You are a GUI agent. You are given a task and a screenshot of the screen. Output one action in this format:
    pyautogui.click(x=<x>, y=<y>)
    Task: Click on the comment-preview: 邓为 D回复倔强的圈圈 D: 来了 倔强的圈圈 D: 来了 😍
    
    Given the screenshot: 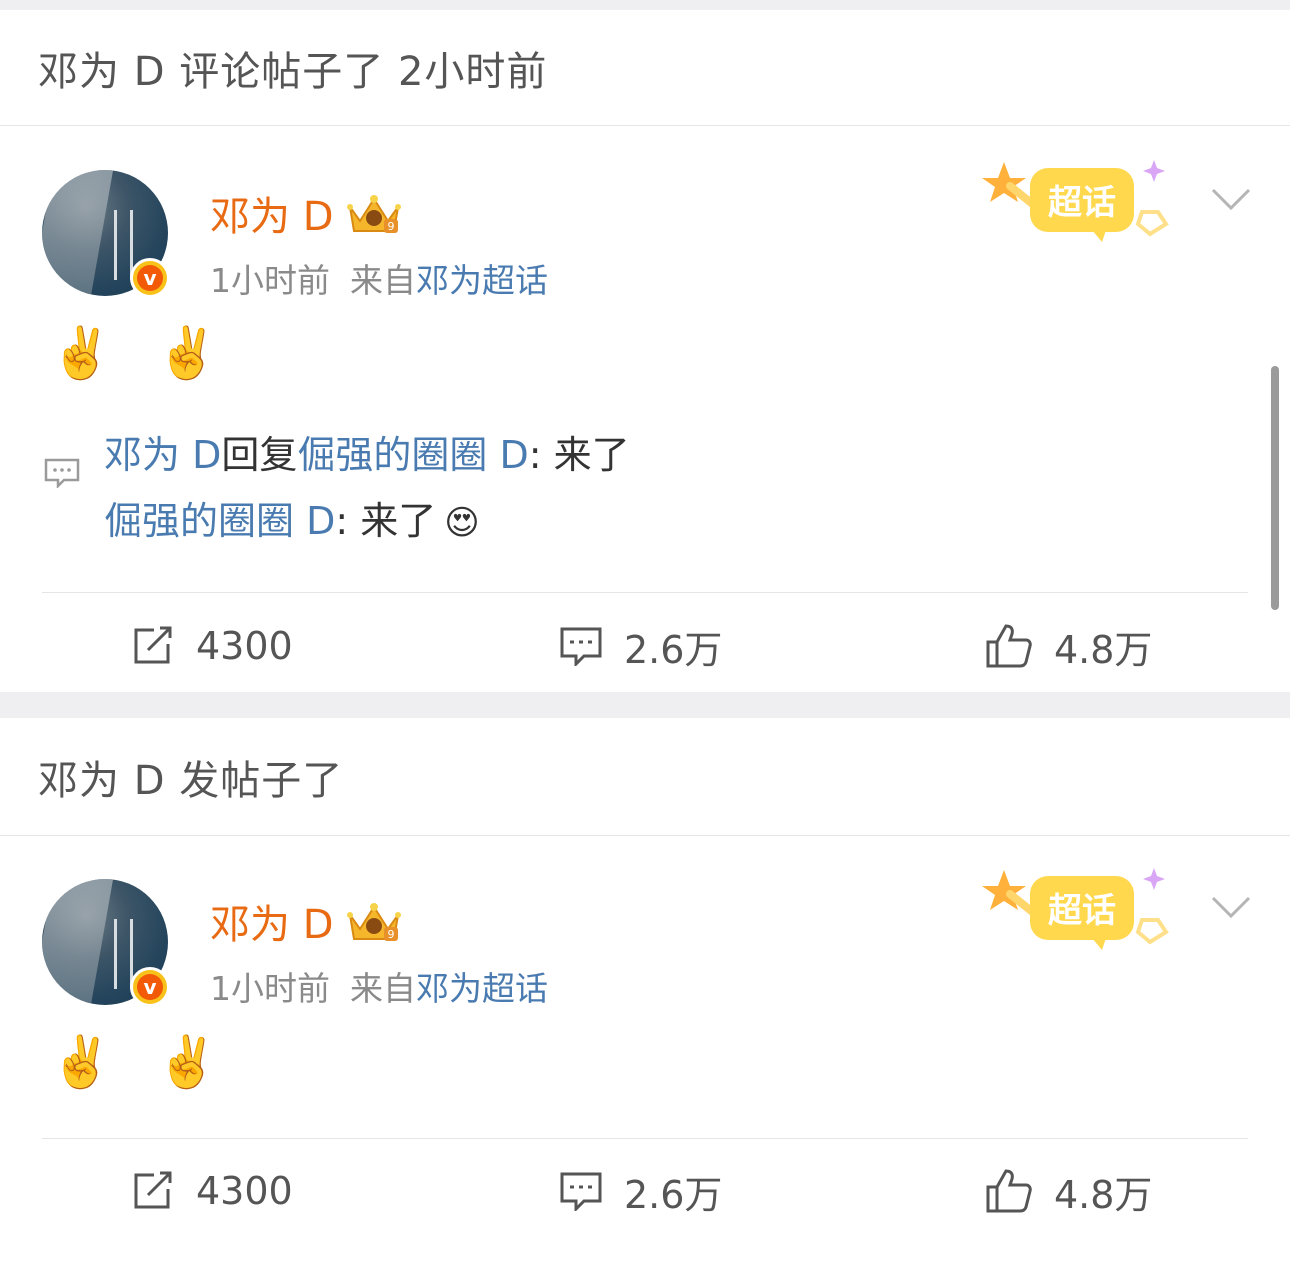 What is the action you would take?
    pyautogui.click(x=644, y=488)
    